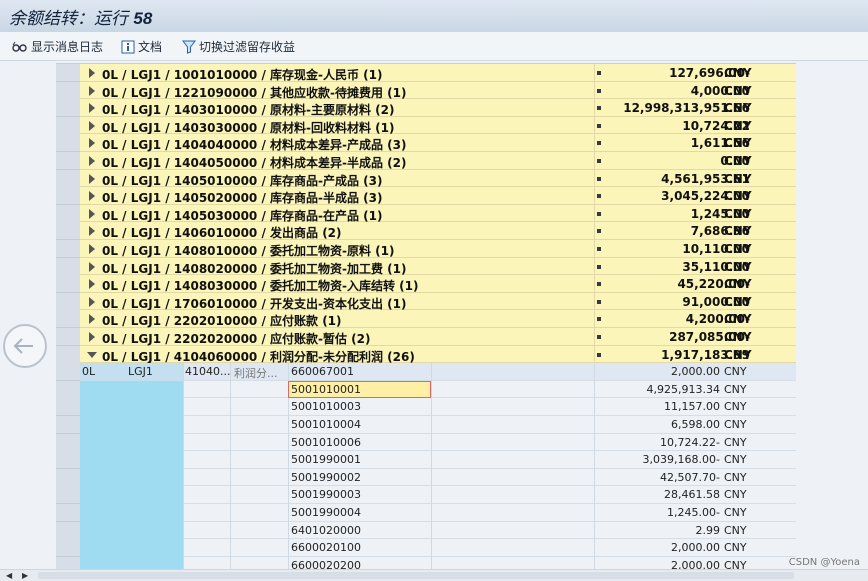 This screenshot has height=581, width=868. What do you see at coordinates (25, 346) in the screenshot?
I see `back-nav-button` at bounding box center [25, 346].